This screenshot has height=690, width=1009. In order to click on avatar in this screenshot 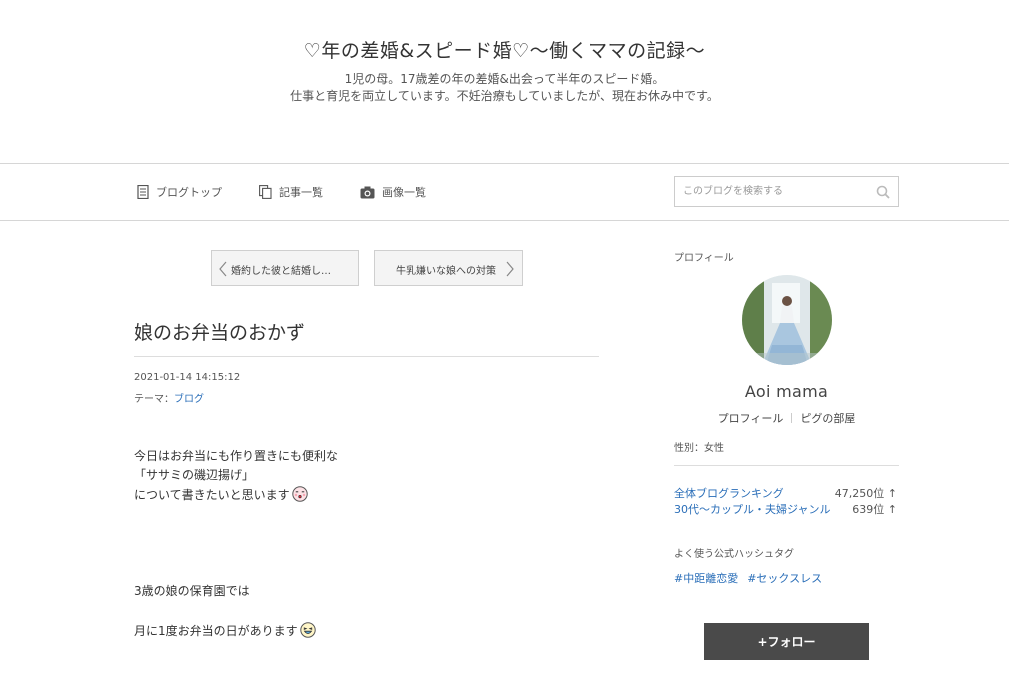, I will do `click(787, 320)`.